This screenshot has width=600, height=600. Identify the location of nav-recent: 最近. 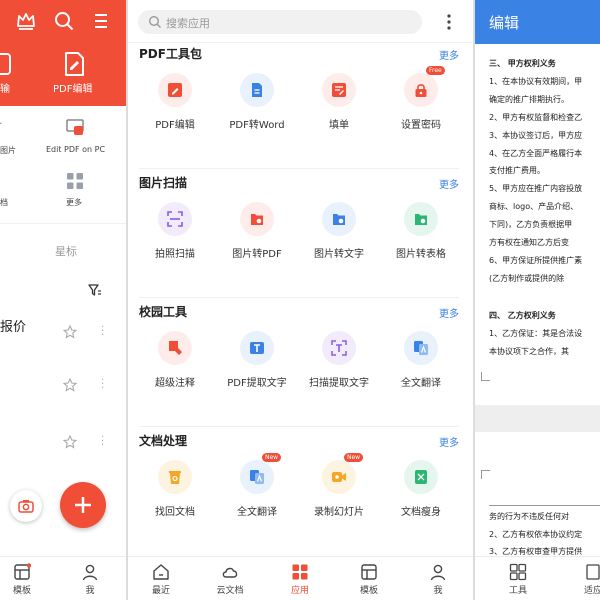
(161, 579).